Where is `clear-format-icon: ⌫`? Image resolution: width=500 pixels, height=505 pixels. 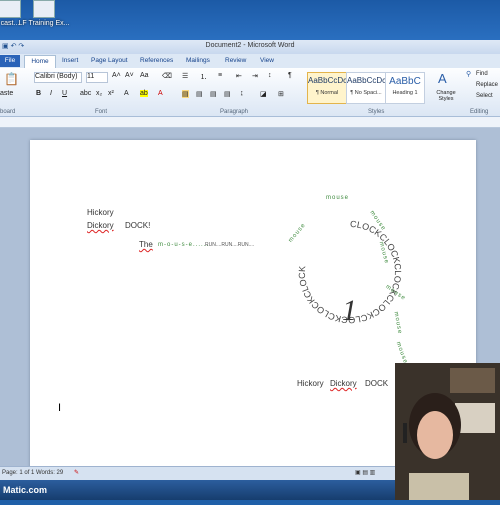
clear-format-icon: ⌫ is located at coordinates (167, 76).